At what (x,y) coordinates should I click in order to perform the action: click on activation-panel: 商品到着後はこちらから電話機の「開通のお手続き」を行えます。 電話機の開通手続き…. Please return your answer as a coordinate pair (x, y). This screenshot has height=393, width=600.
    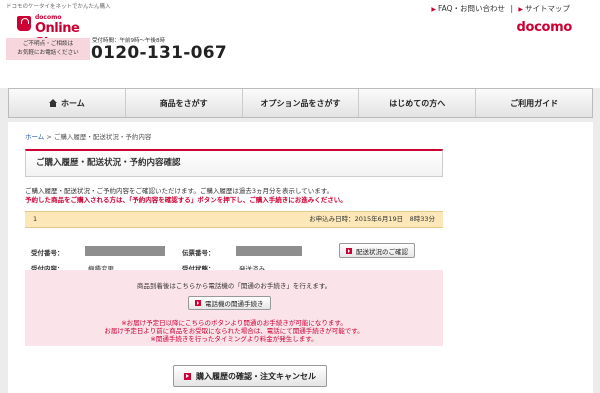
    Looking at the image, I should click on (234, 308).